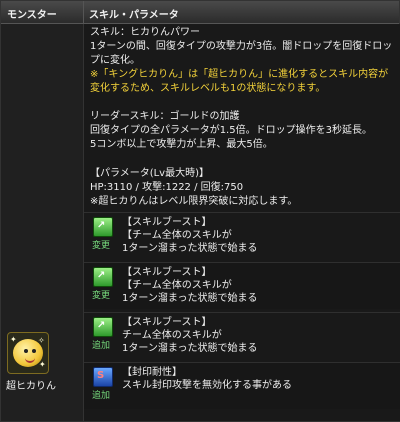 This screenshot has width=400, height=422. Describe the element at coordinates (145, 32) in the screenshot. I see `active-skill-title: スキル：ヒカりんパワー` at that location.